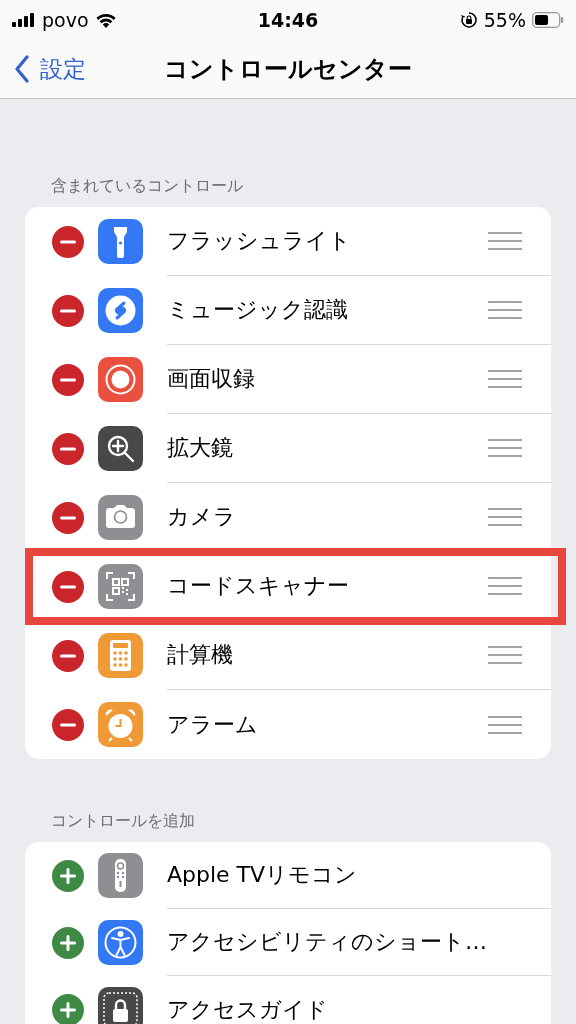 The image size is (576, 1024). I want to click on battery-percent: 55%, so click(504, 20).